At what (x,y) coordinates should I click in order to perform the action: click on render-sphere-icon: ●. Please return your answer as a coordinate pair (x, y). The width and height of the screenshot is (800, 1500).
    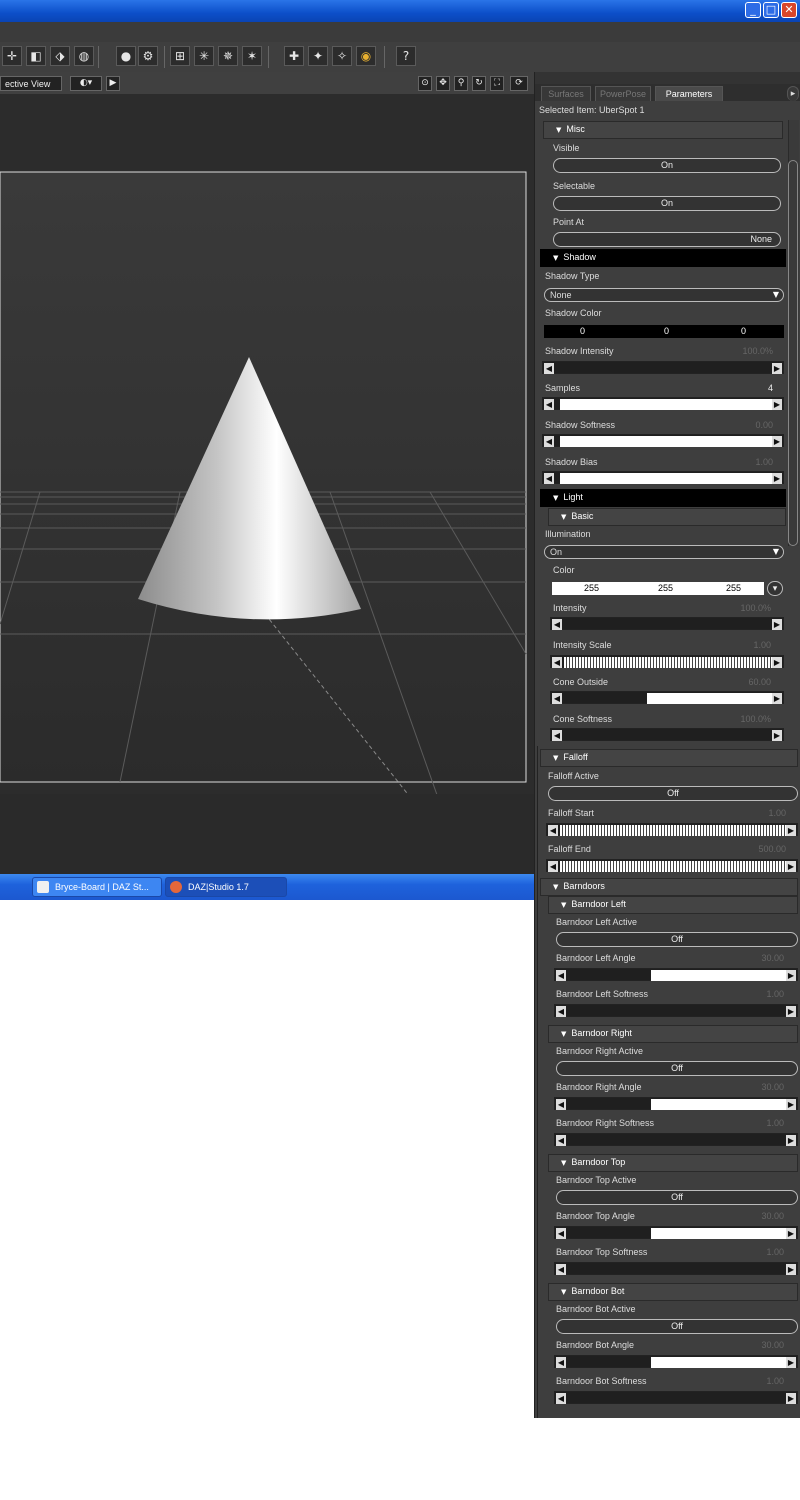
    Looking at the image, I should click on (126, 56).